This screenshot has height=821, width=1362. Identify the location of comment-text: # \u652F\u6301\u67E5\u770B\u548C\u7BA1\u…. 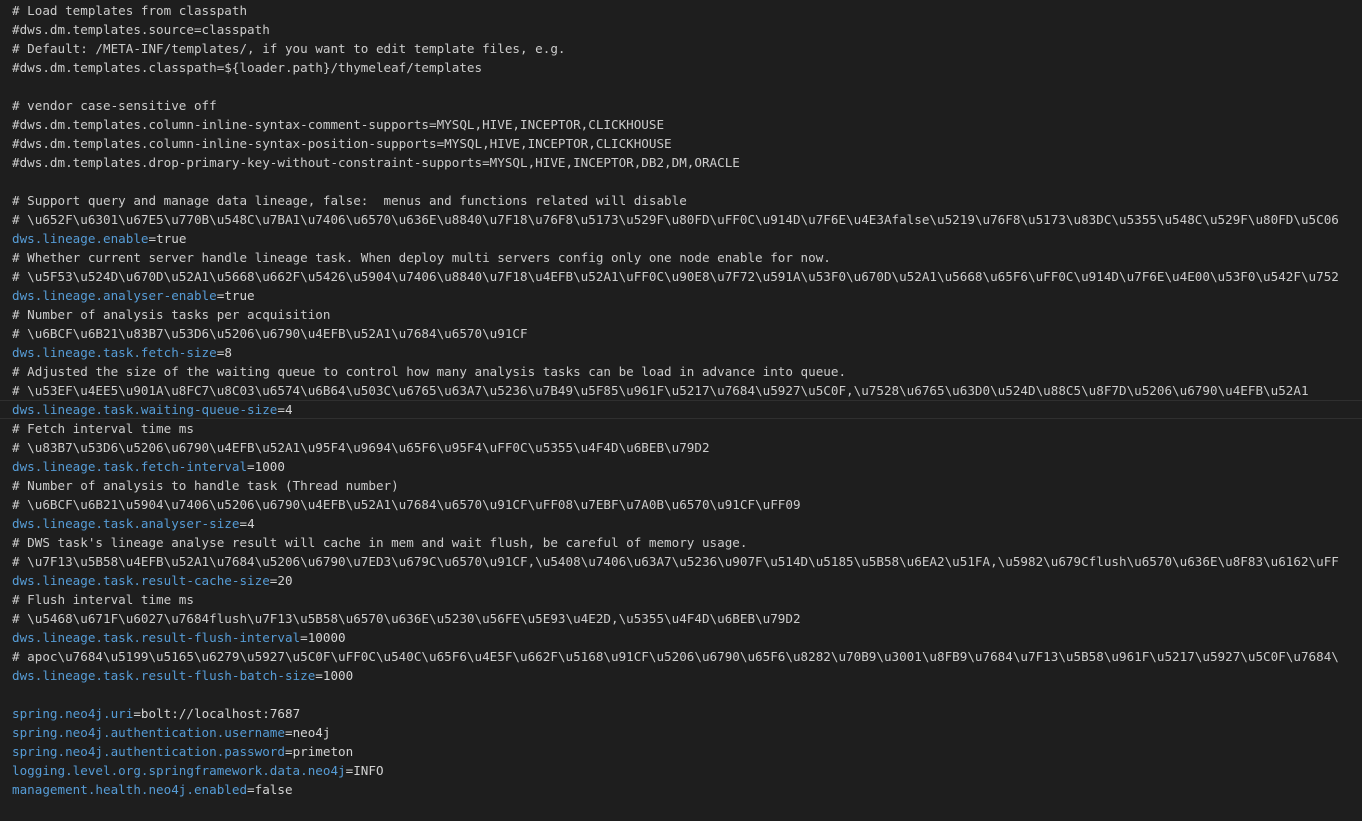
(675, 219).